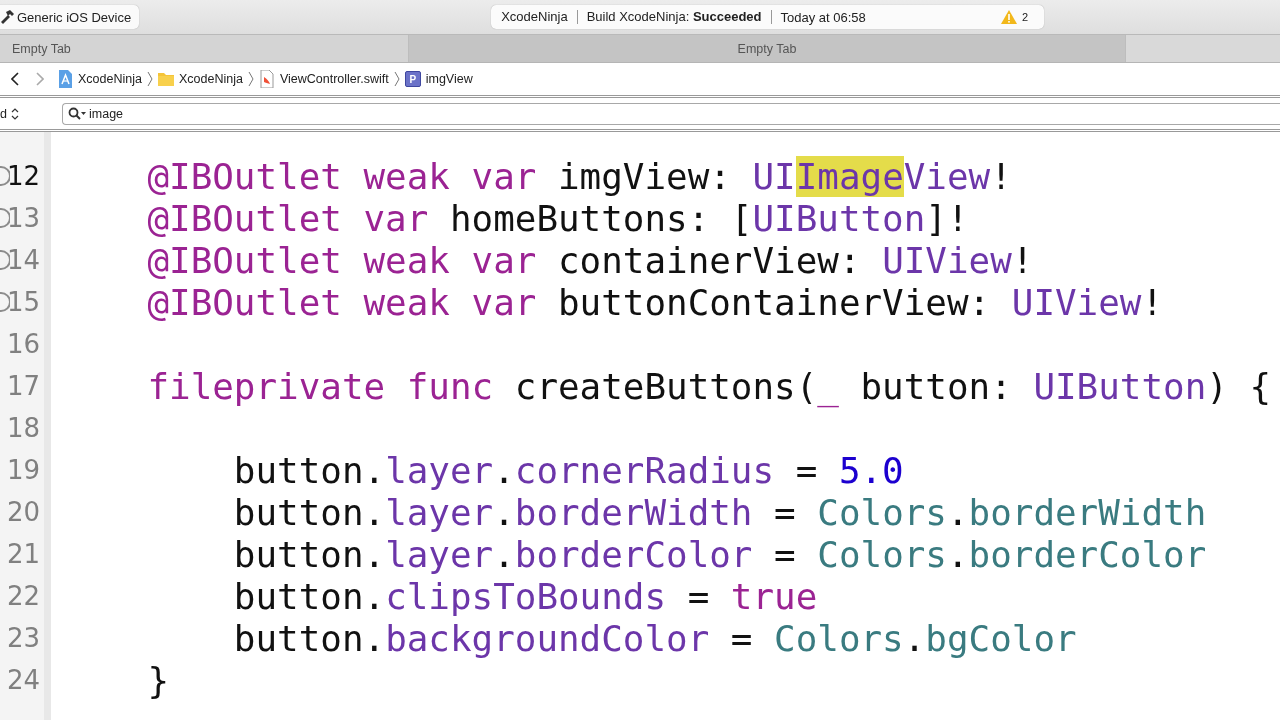 The height and width of the screenshot is (720, 1280). What do you see at coordinates (23, 512) in the screenshot?
I see `line-number: 20` at bounding box center [23, 512].